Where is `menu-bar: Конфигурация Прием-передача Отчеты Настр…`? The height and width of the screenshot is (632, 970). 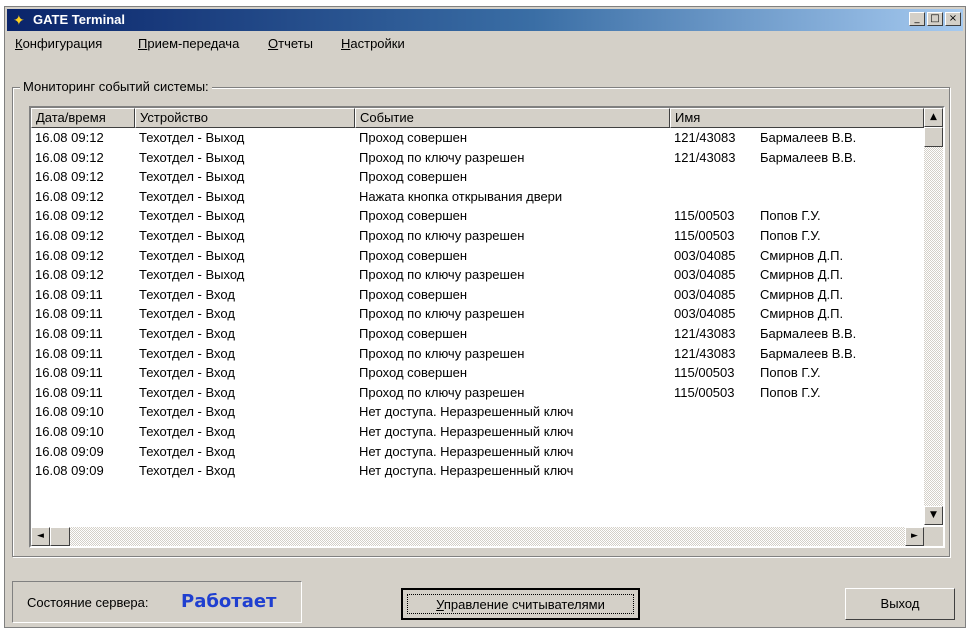 menu-bar: Конфигурация Прием-передача Отчеты Настр… is located at coordinates (485, 44).